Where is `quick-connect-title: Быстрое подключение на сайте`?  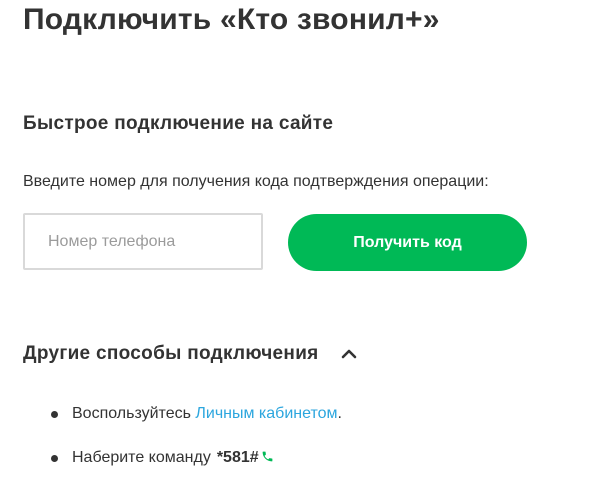
quick-connect-title: Быстрое подключение на сайте is located at coordinates (178, 123).